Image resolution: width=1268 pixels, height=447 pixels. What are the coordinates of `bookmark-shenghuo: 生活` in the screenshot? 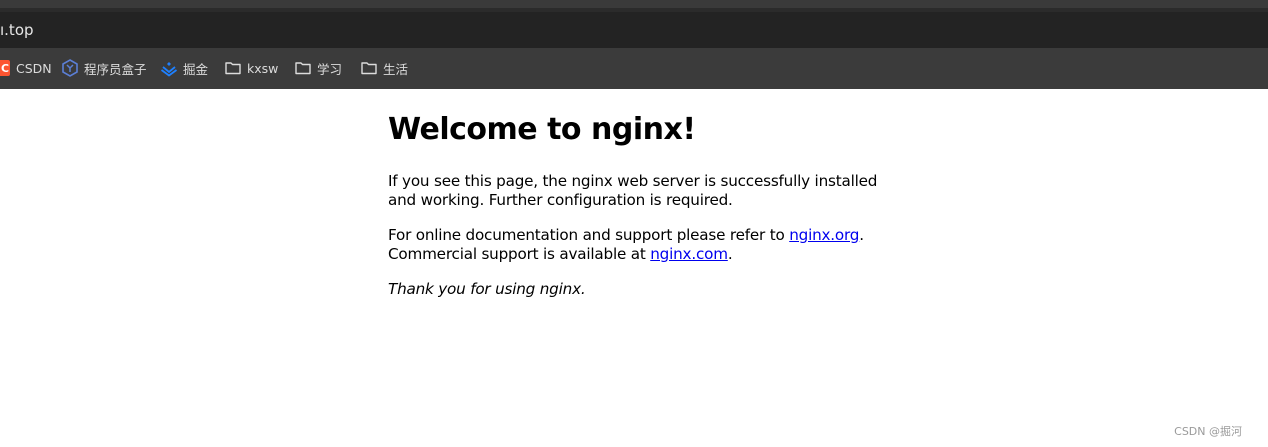 It's located at (384, 68).